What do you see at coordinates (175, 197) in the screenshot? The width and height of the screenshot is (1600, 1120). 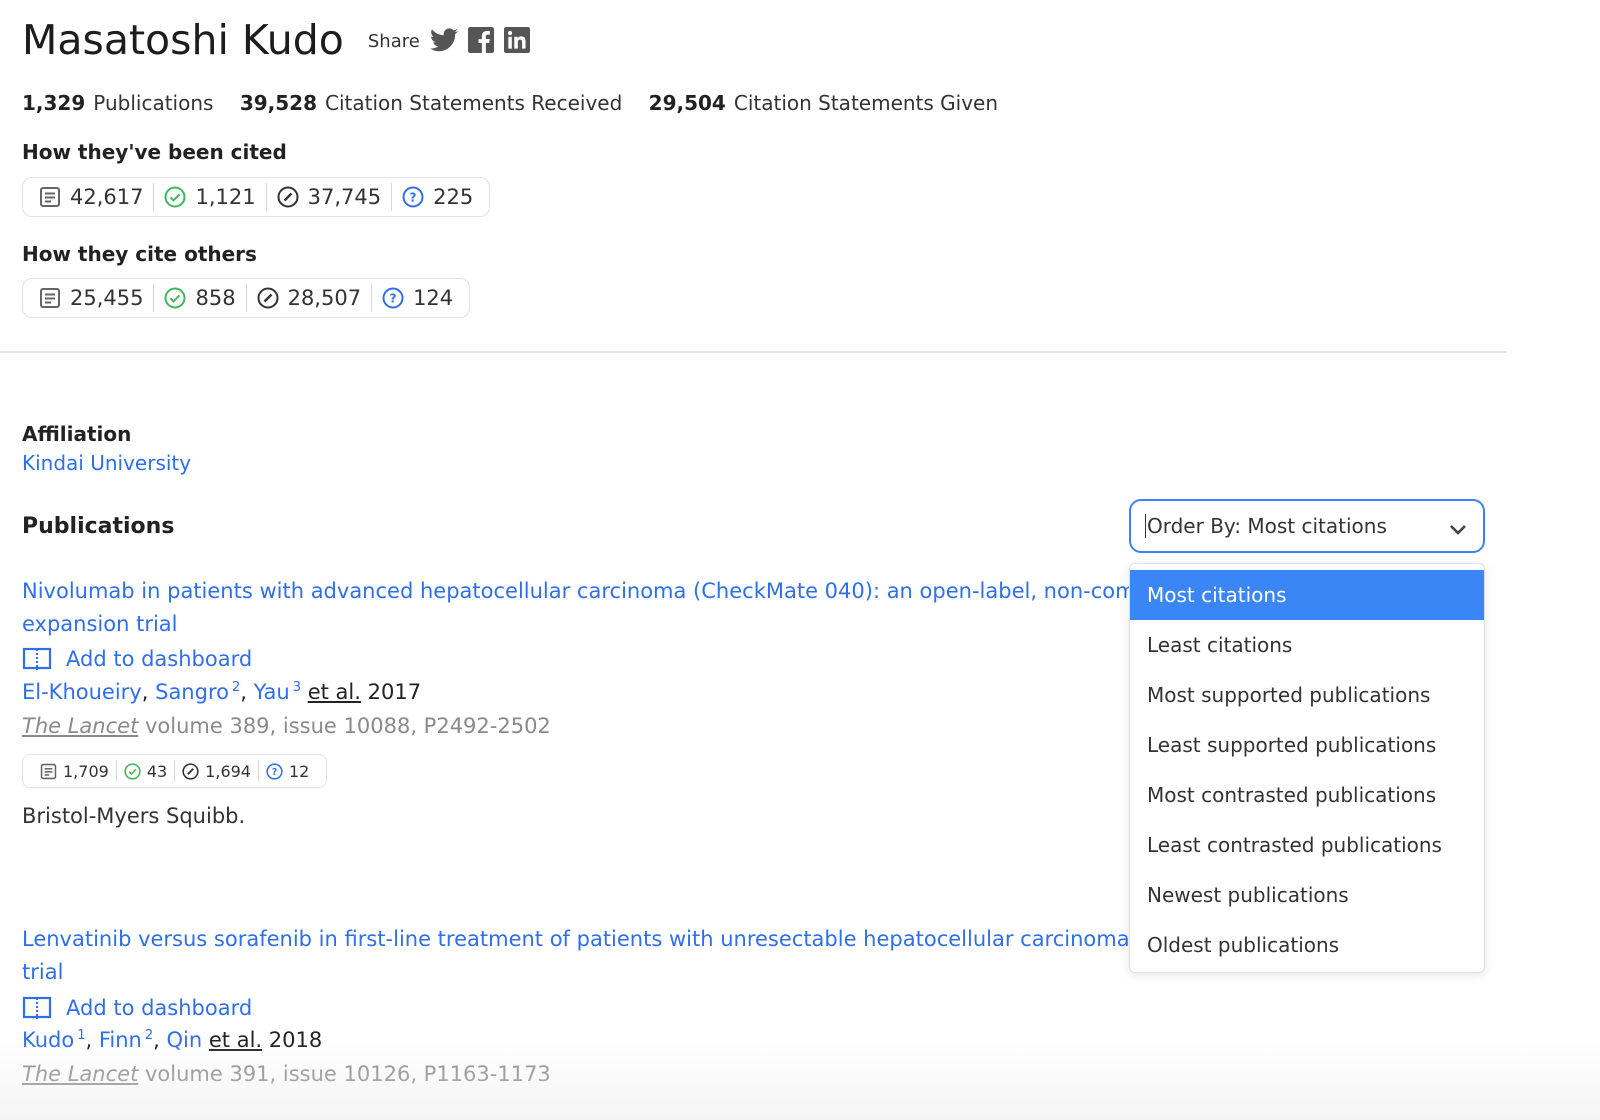 I see `supporting-check-icon` at bounding box center [175, 197].